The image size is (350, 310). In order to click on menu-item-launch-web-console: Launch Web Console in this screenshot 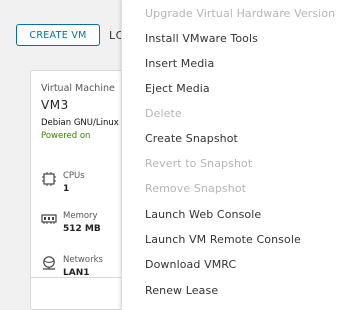, I will do `click(203, 215)`.